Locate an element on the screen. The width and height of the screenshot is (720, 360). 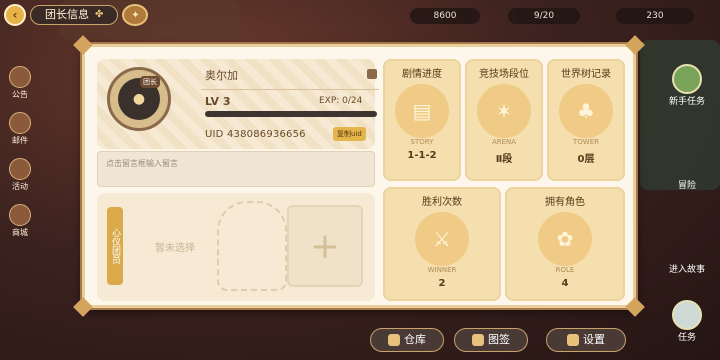
warehouse-icon is located at coordinates (394, 340).